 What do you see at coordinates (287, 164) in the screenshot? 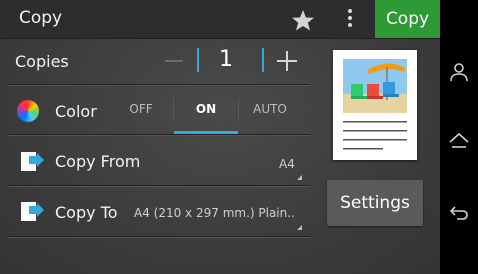
I see `copy-from-value: A4` at bounding box center [287, 164].